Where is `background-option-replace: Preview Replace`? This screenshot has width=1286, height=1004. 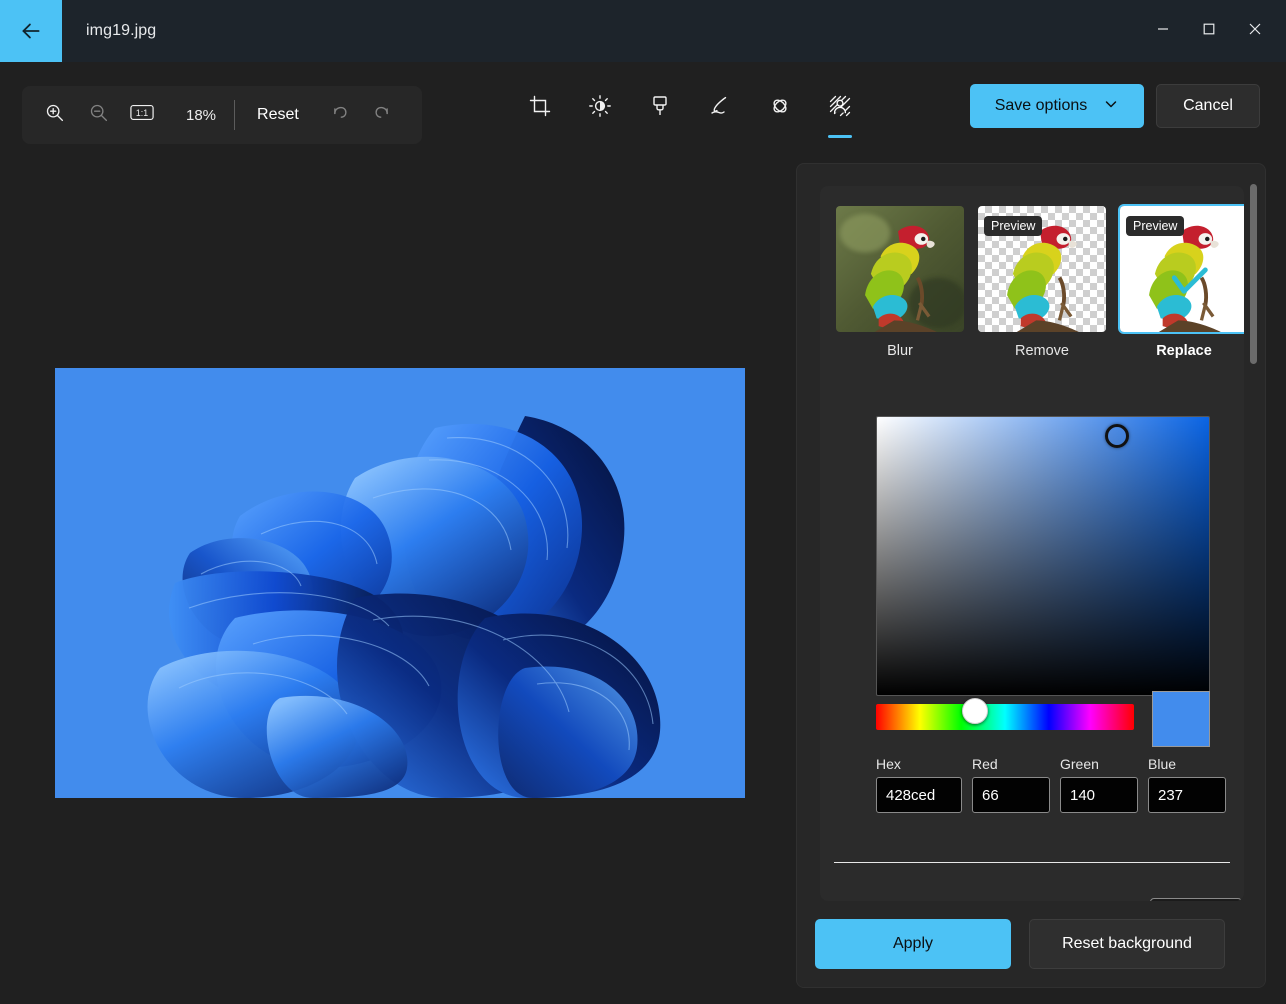
background-option-replace: Preview Replace is located at coordinates (1181, 281).